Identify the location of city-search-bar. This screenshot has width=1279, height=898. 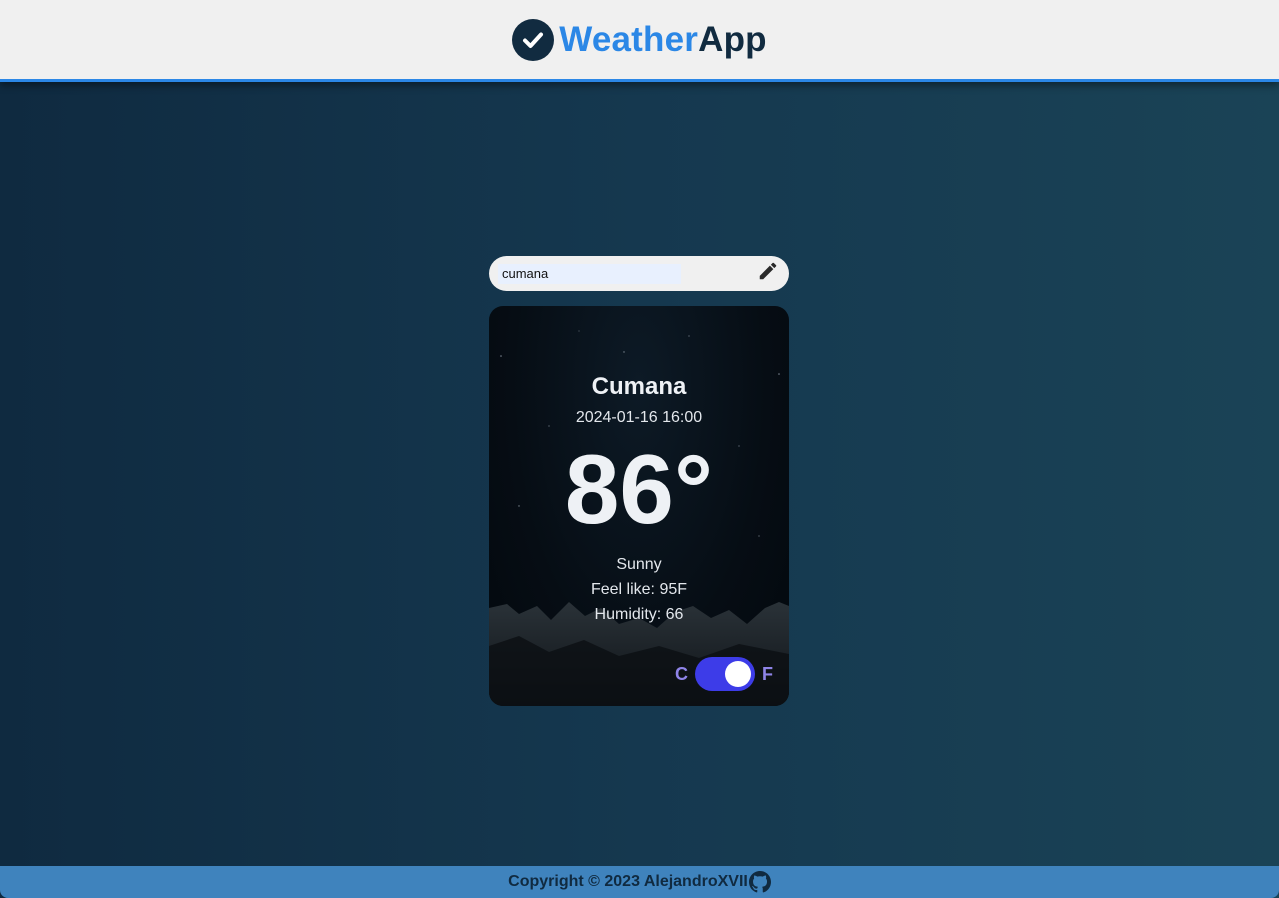
(639, 273).